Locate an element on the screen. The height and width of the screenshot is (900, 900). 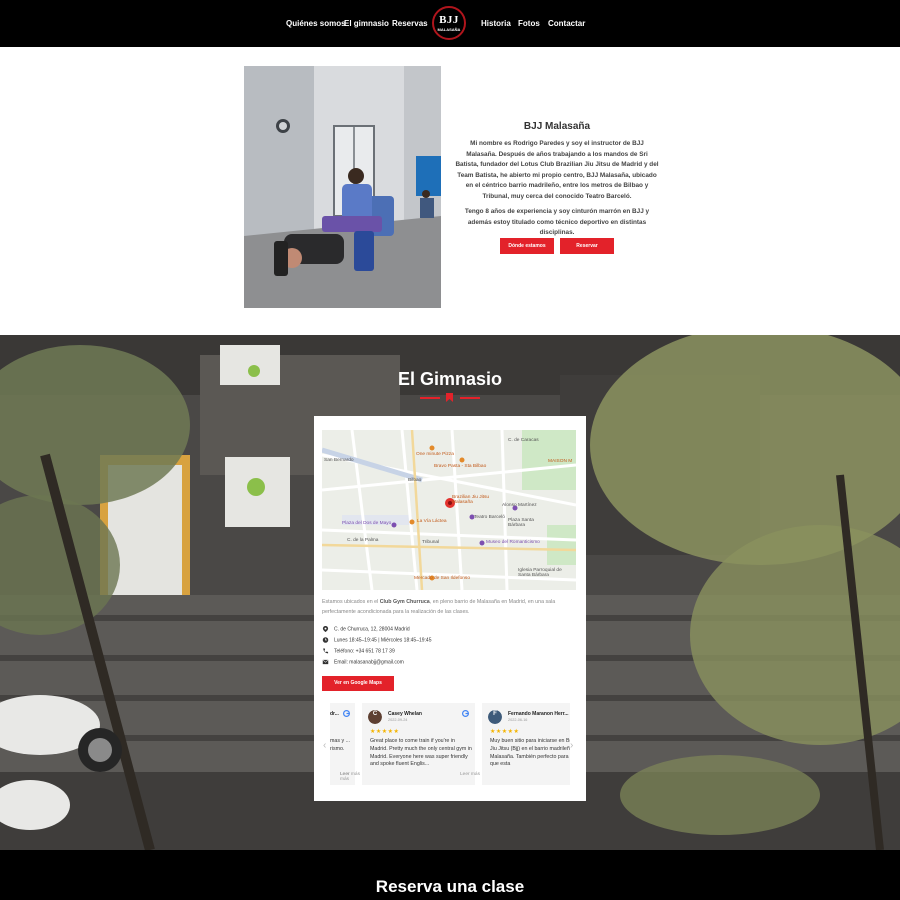
title-divider-left is located at coordinates (430, 398).